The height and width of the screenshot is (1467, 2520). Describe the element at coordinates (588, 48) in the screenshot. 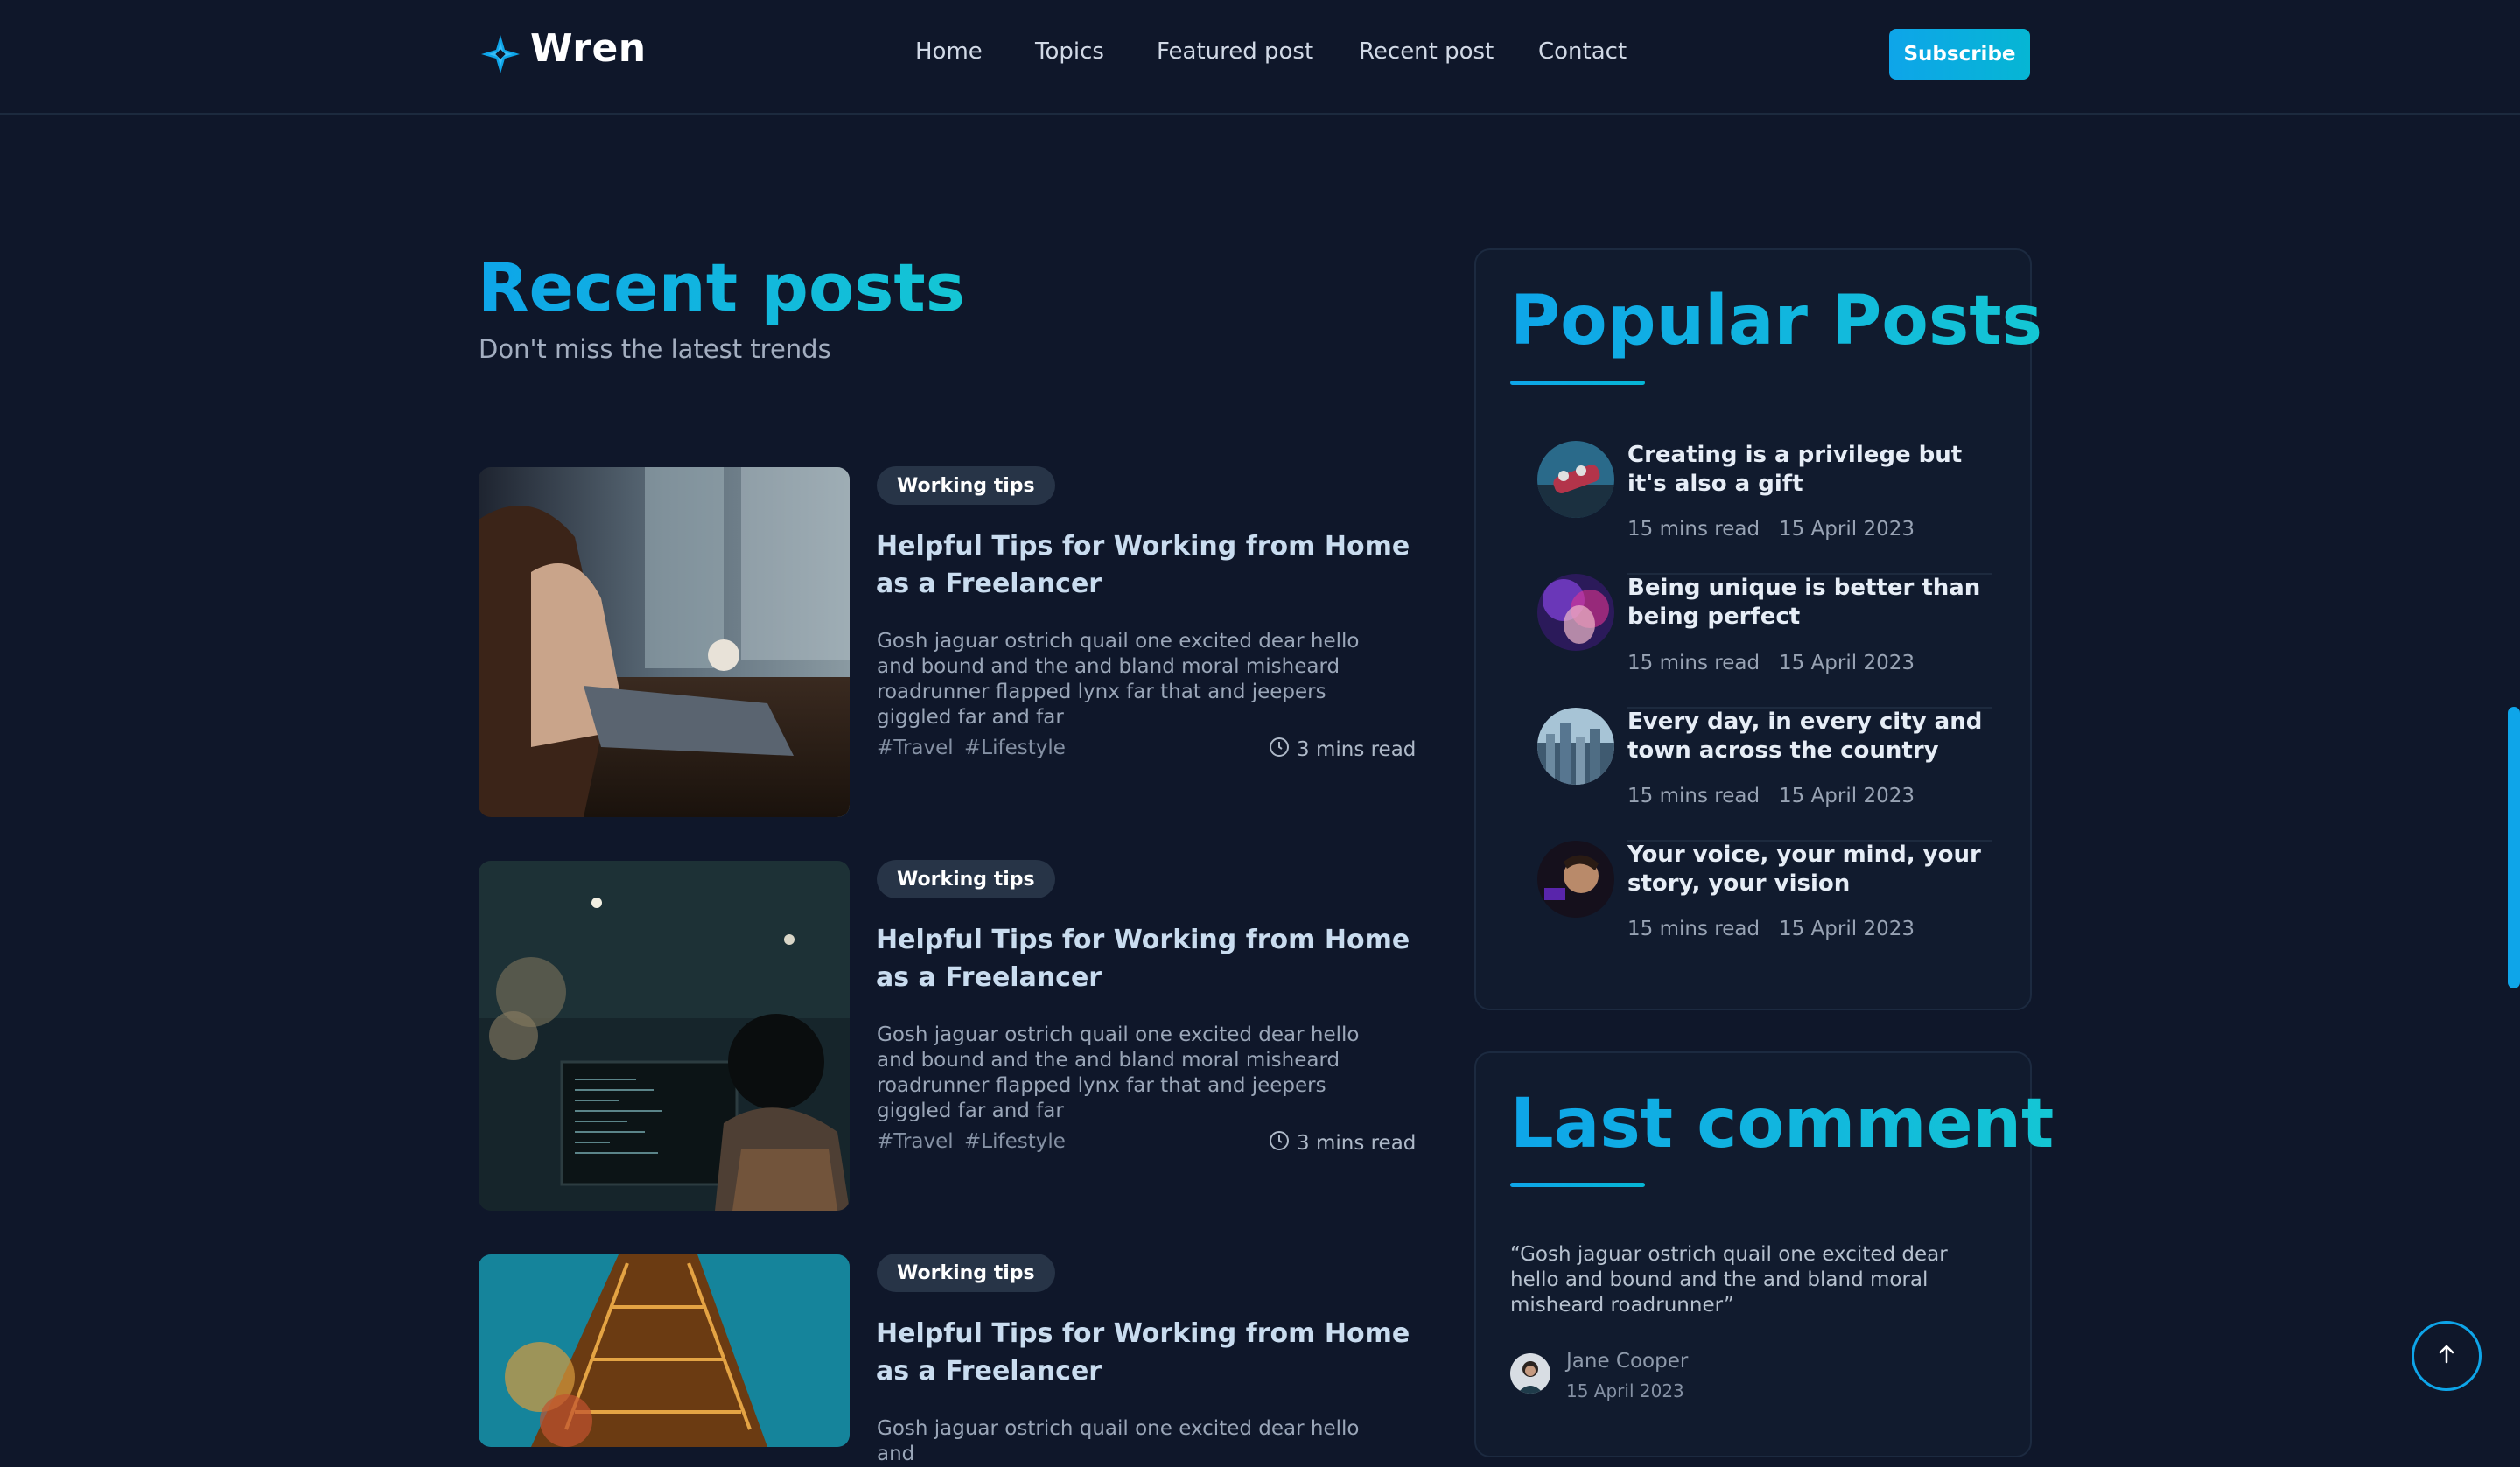

I see `brand-logo-text: Wren` at that location.